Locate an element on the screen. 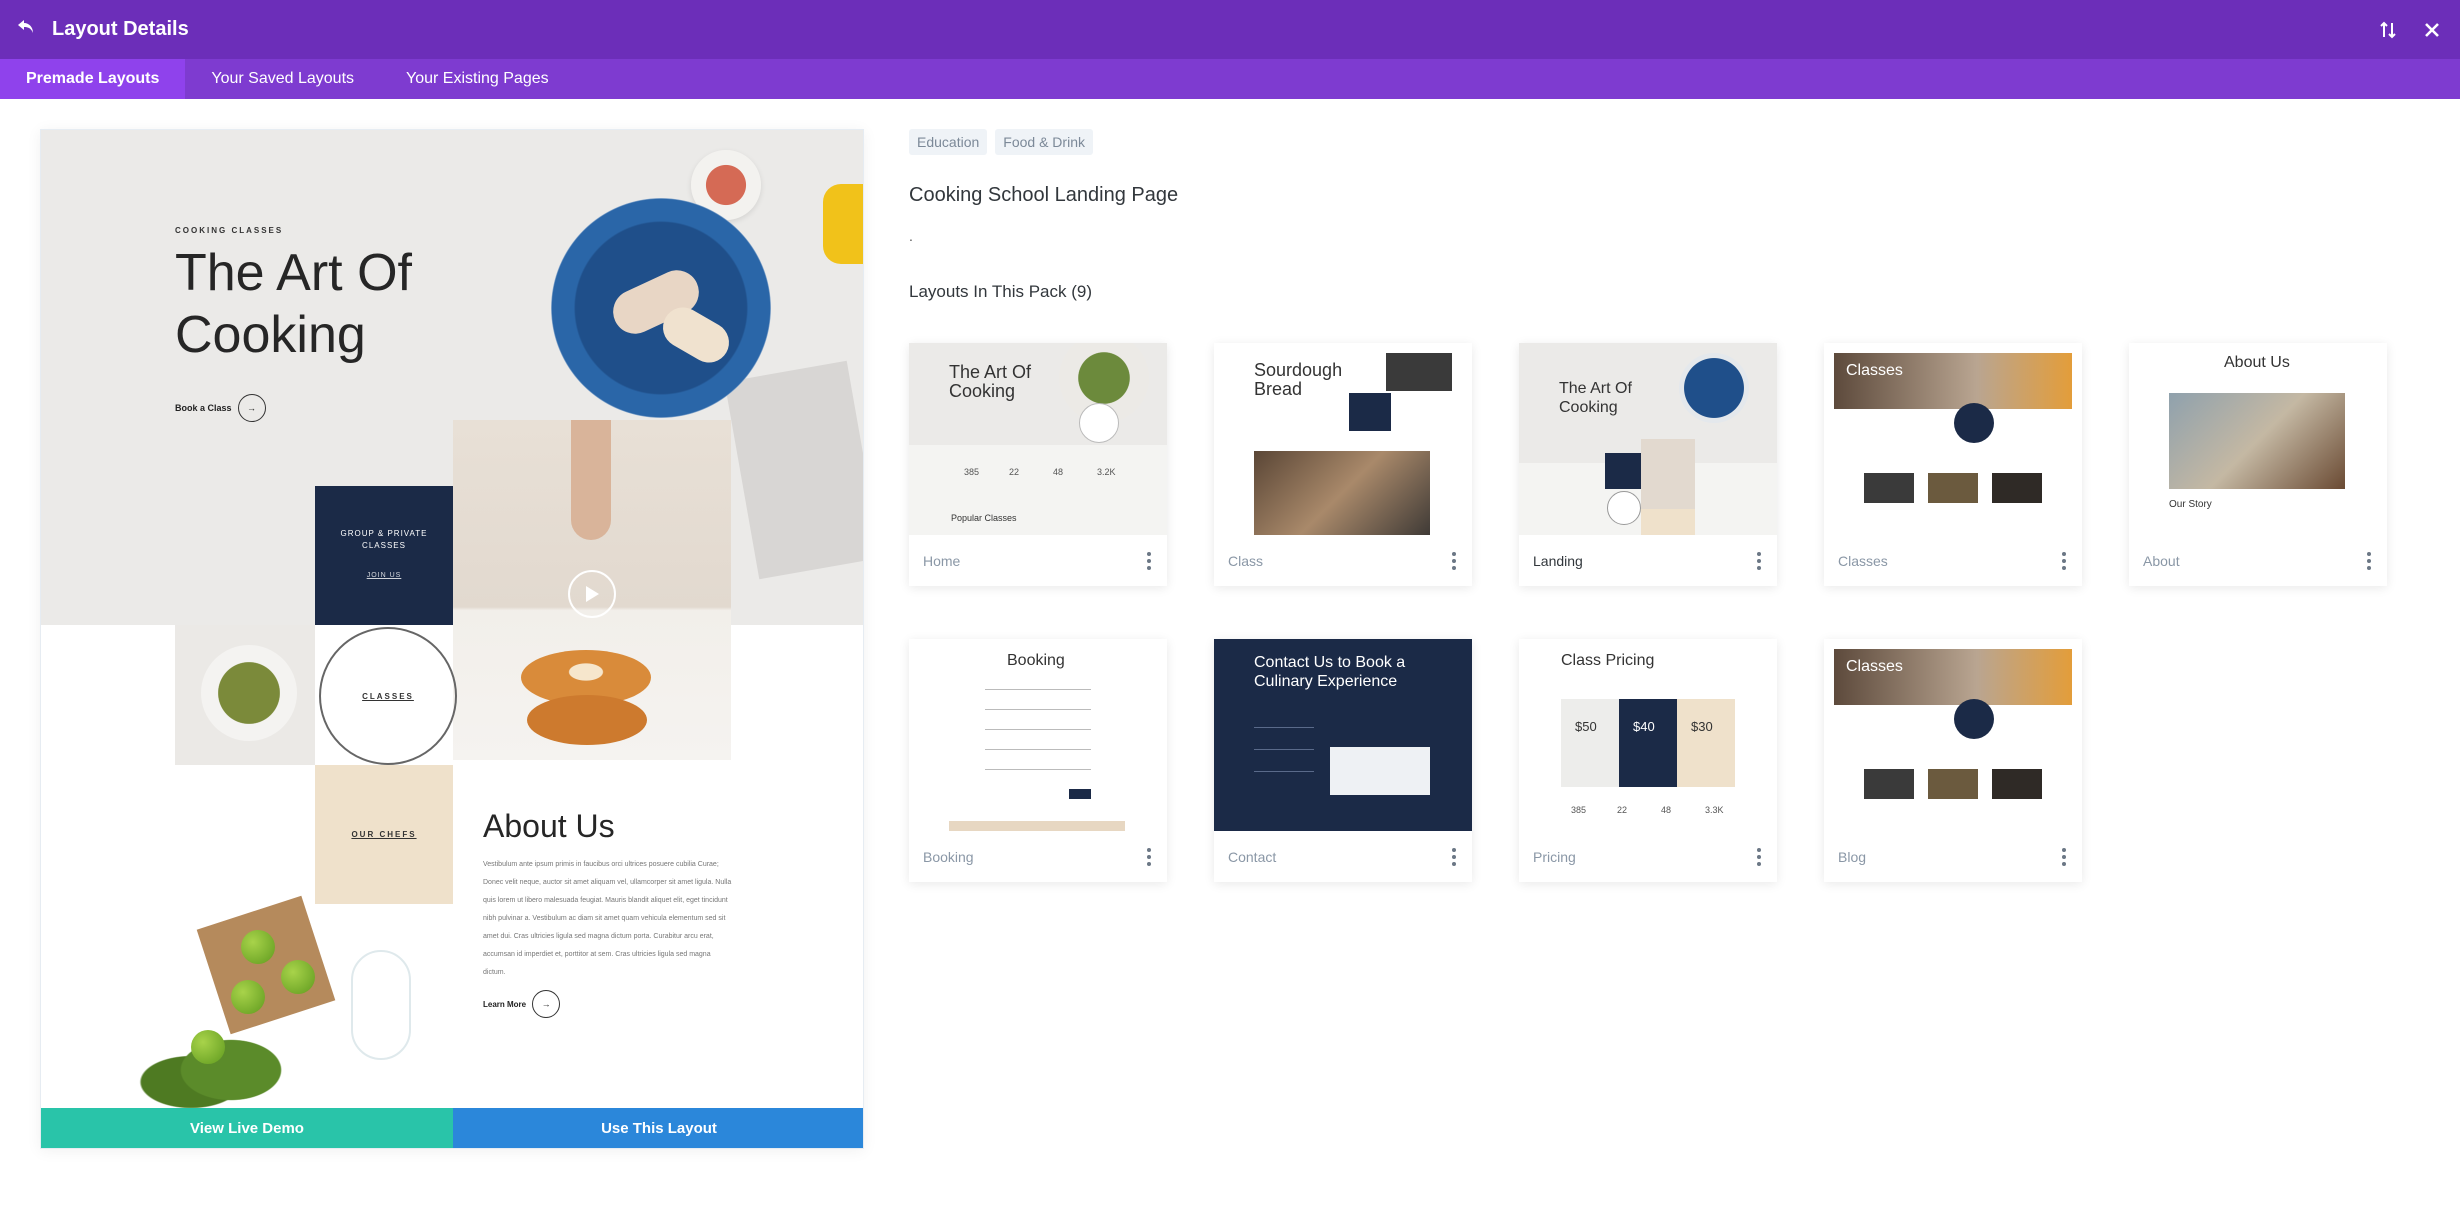 The image size is (2460, 1218). undo-arrow-icon is located at coordinates (26, 29).